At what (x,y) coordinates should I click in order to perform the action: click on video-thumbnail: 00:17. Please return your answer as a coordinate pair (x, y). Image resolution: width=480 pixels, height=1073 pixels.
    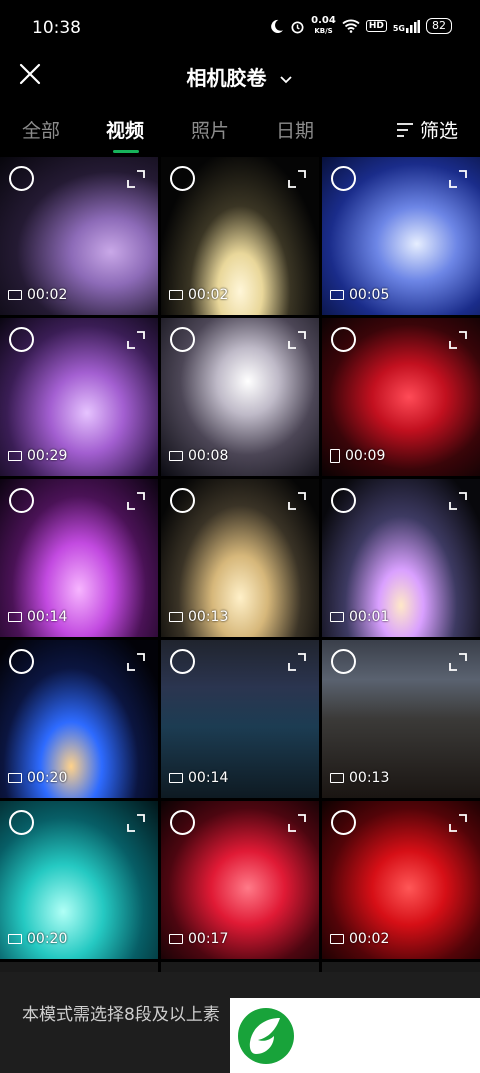
    Looking at the image, I should click on (240, 880).